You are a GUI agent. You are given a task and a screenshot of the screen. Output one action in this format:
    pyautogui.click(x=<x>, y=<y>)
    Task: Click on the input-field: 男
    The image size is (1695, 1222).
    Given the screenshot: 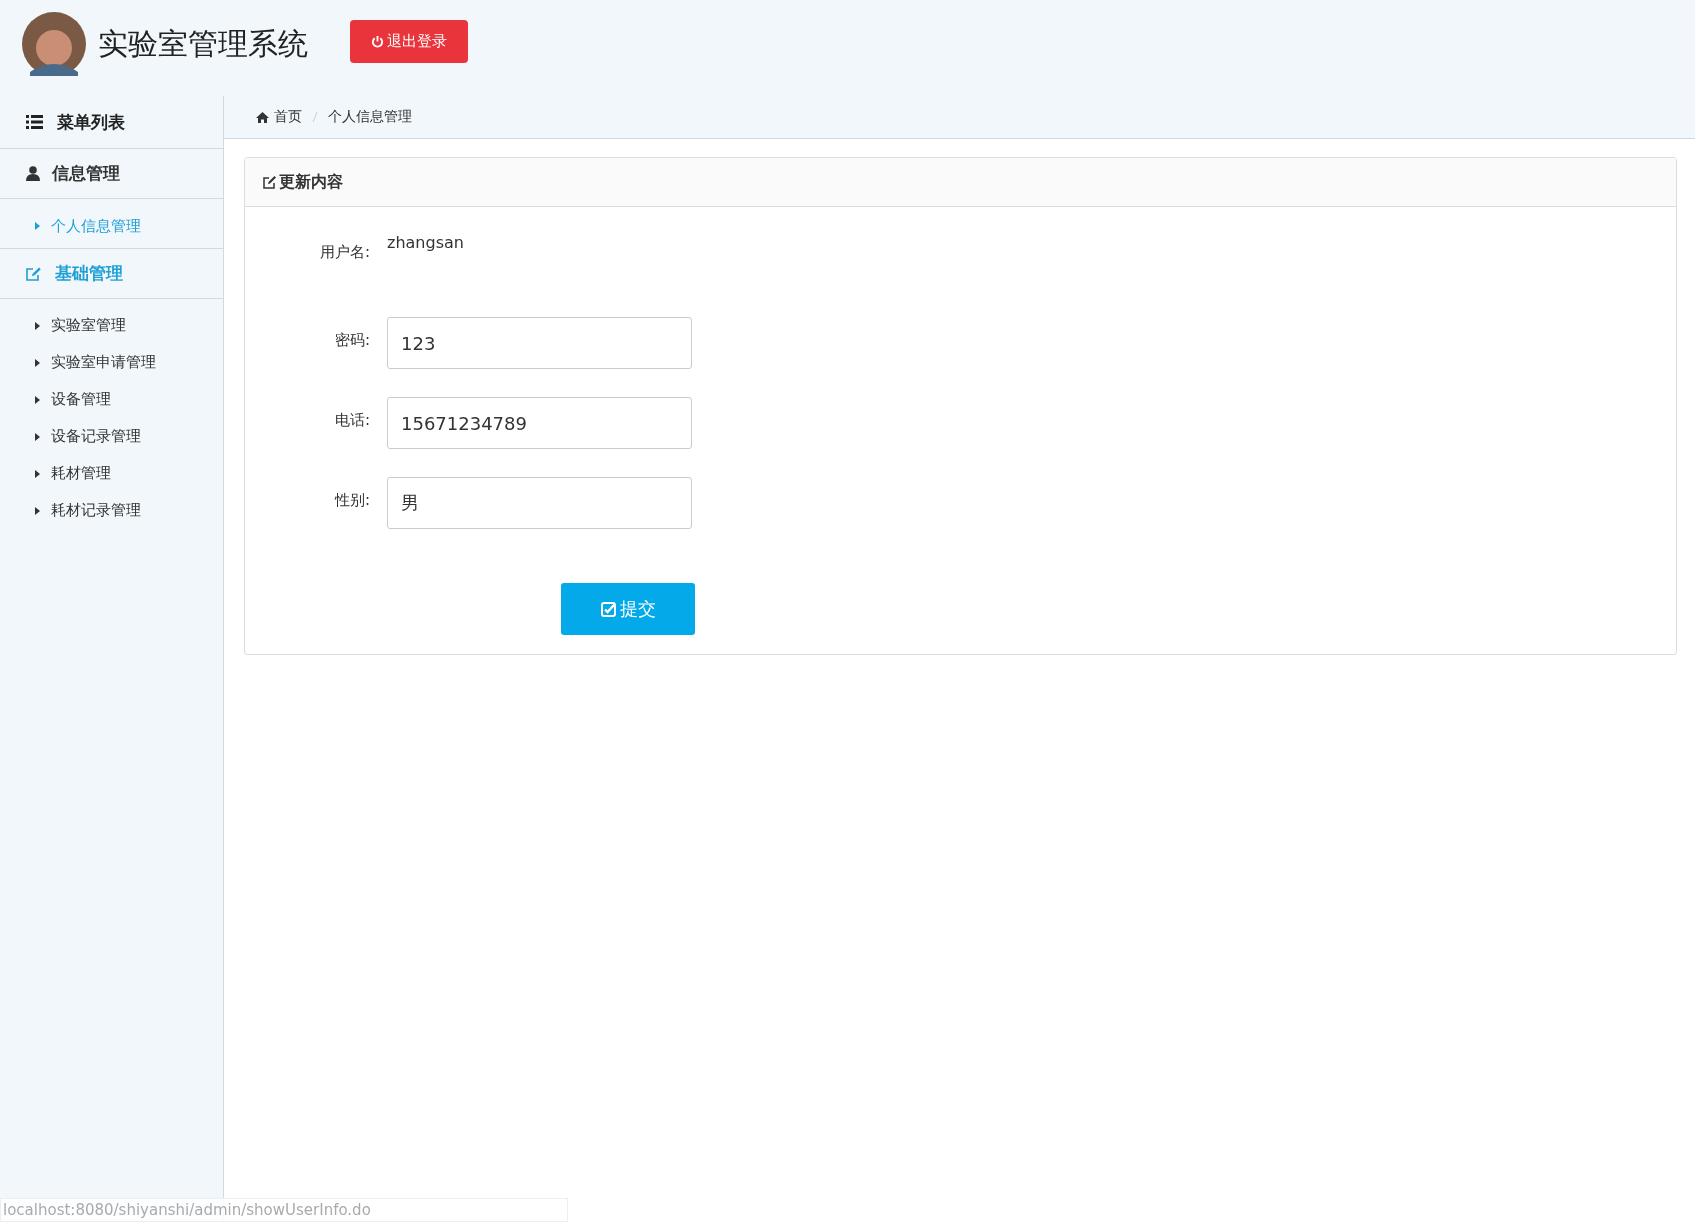 What is the action you would take?
    pyautogui.click(x=539, y=503)
    